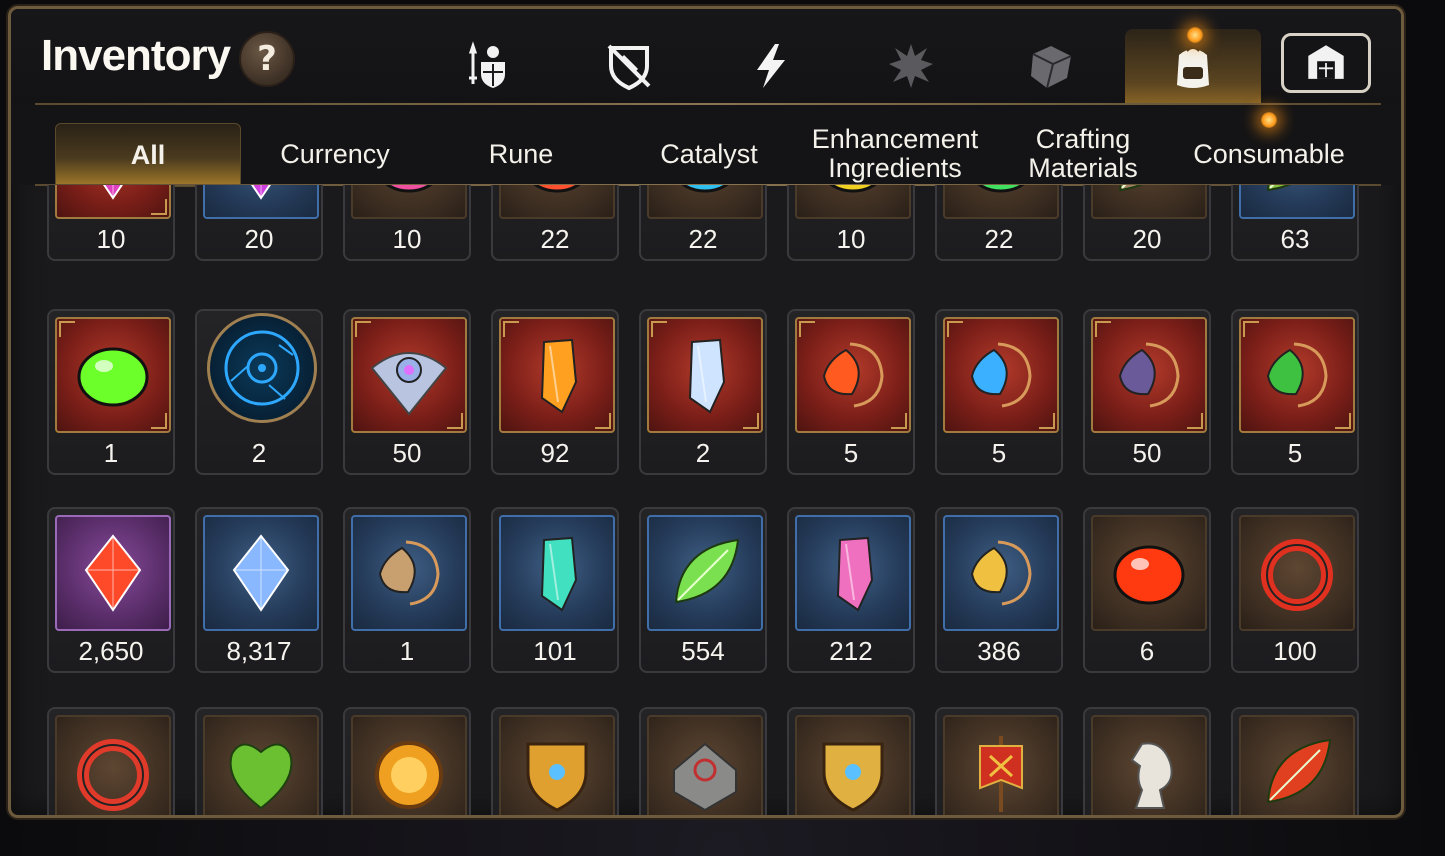 The width and height of the screenshot is (1445, 856). What do you see at coordinates (999, 453) in the screenshot?
I see `item-count: 5` at bounding box center [999, 453].